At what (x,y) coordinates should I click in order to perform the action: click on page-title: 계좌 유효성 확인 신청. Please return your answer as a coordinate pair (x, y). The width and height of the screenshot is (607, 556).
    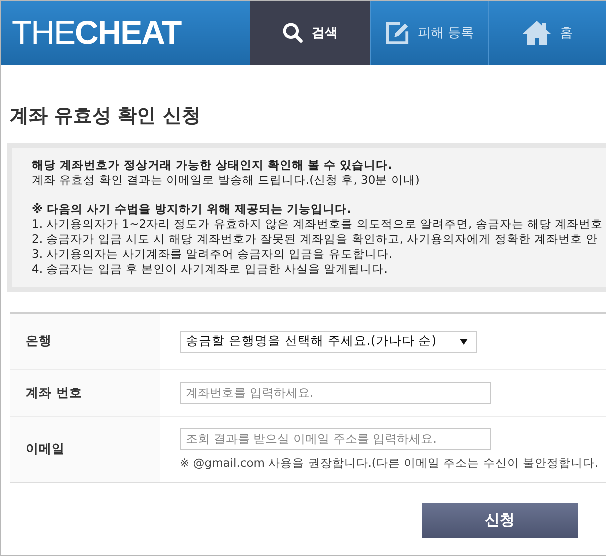
    Looking at the image, I should click on (106, 116).